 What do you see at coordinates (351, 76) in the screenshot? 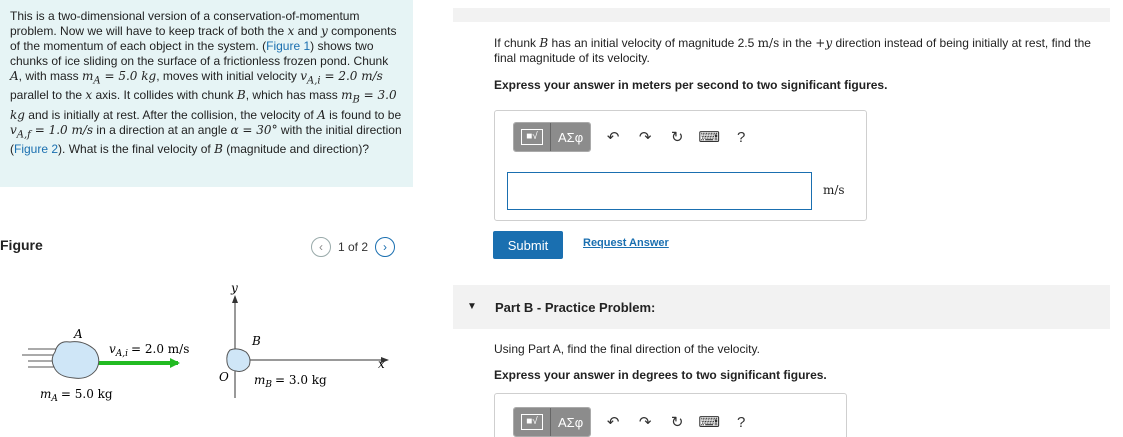
I see `math-eq: = 2.0 m/s` at bounding box center [351, 76].